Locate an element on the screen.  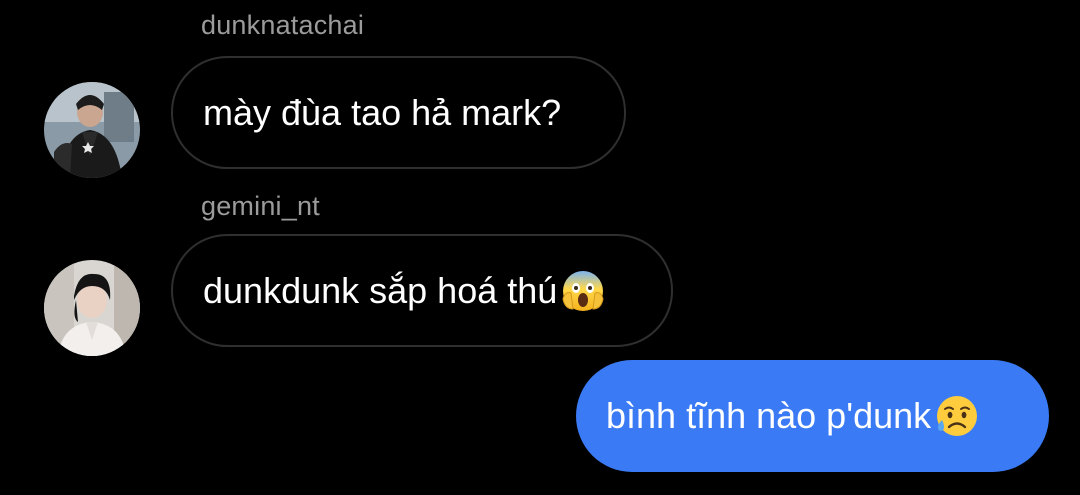
avatar-dunknatachai is located at coordinates (92, 130).